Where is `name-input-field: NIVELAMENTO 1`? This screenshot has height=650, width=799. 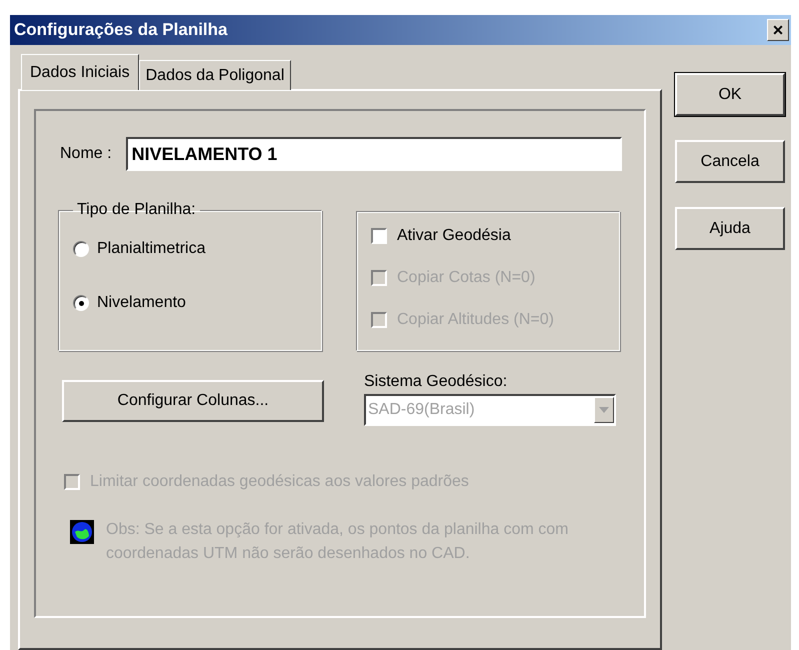 name-input-field: NIVELAMENTO 1 is located at coordinates (374, 154).